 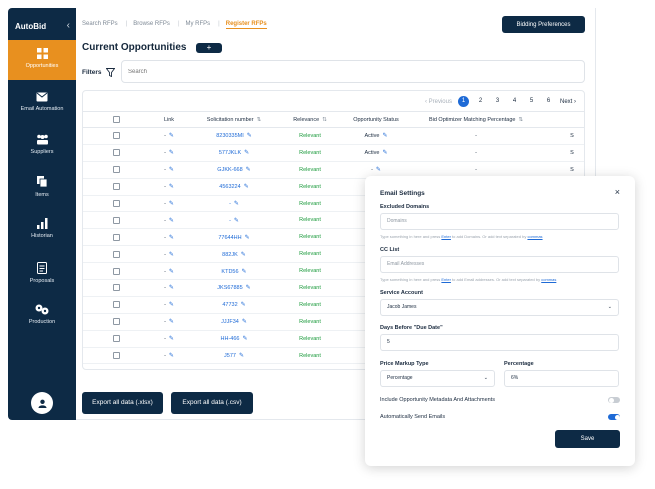 What do you see at coordinates (531, 101) in the screenshot?
I see `page-5-button: 5` at bounding box center [531, 101].